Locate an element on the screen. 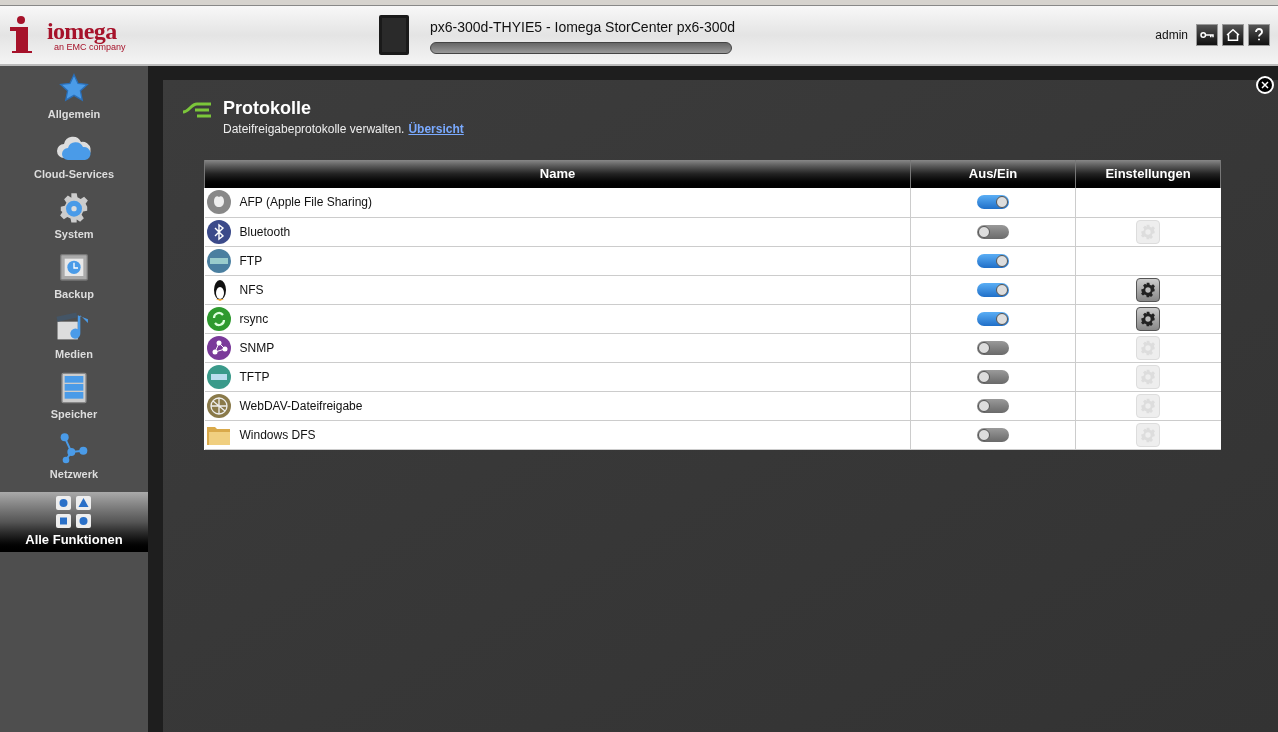  overview-link: Übersicht is located at coordinates (436, 129).